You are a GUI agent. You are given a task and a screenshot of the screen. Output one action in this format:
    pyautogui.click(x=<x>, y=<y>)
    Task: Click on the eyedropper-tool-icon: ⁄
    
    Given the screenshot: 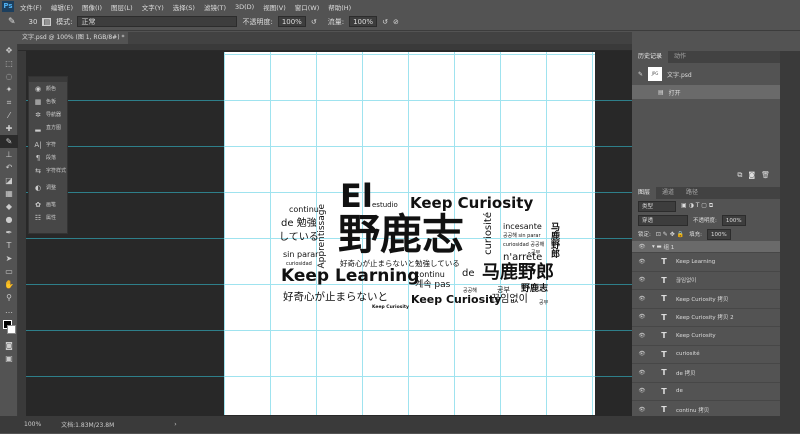 What is the action you would take?
    pyautogui.click(x=9, y=115)
    